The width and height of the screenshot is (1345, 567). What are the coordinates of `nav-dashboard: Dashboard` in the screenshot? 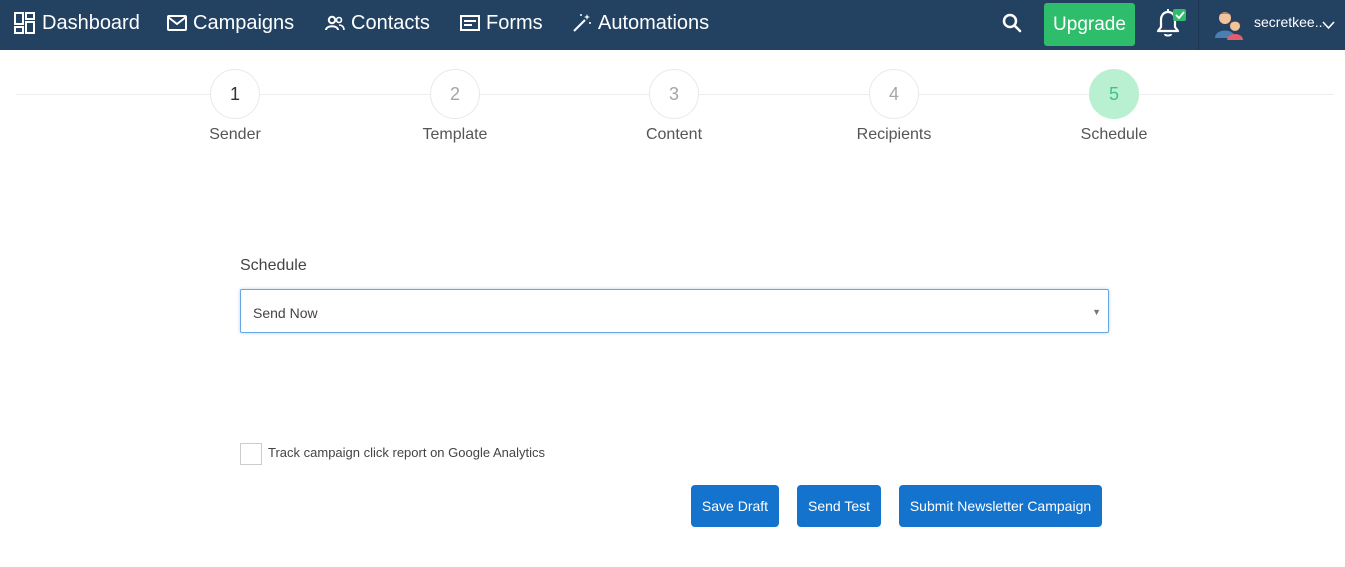 It's located at (77, 23).